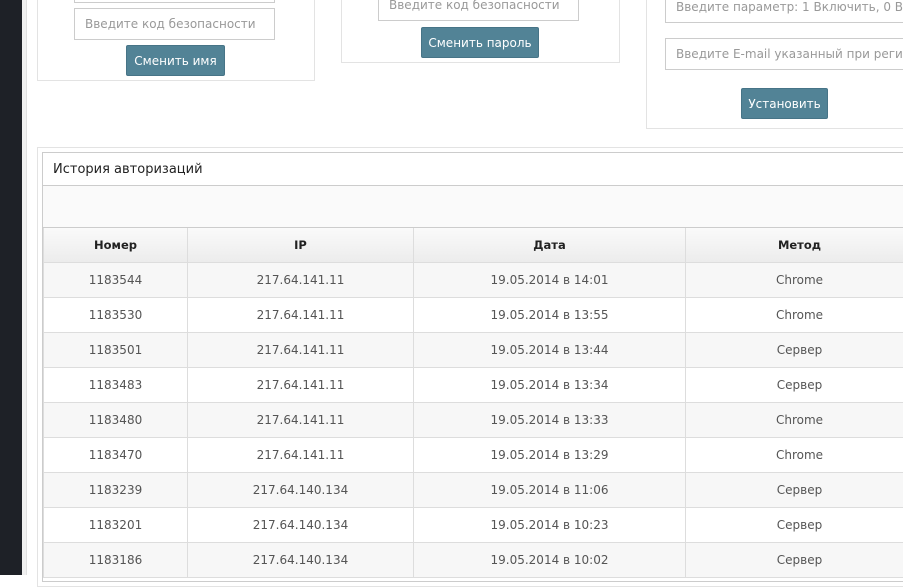 The image size is (903, 587). Describe the element at coordinates (301, 245) in the screenshot. I see `col-ip: IP` at that location.